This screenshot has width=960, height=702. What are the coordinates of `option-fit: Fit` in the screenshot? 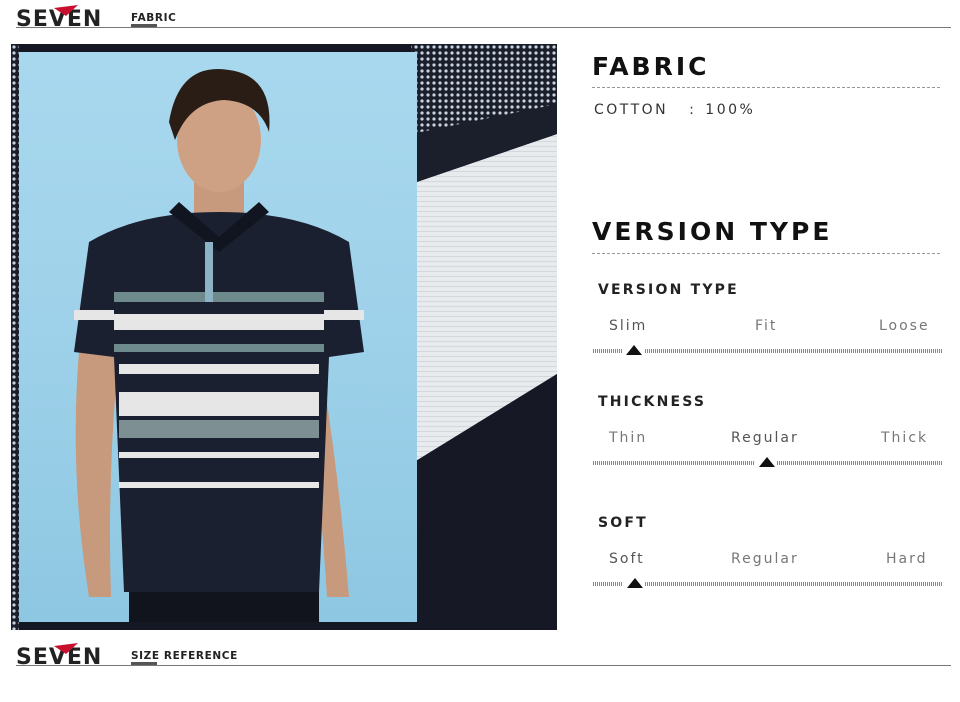 It's located at (766, 326).